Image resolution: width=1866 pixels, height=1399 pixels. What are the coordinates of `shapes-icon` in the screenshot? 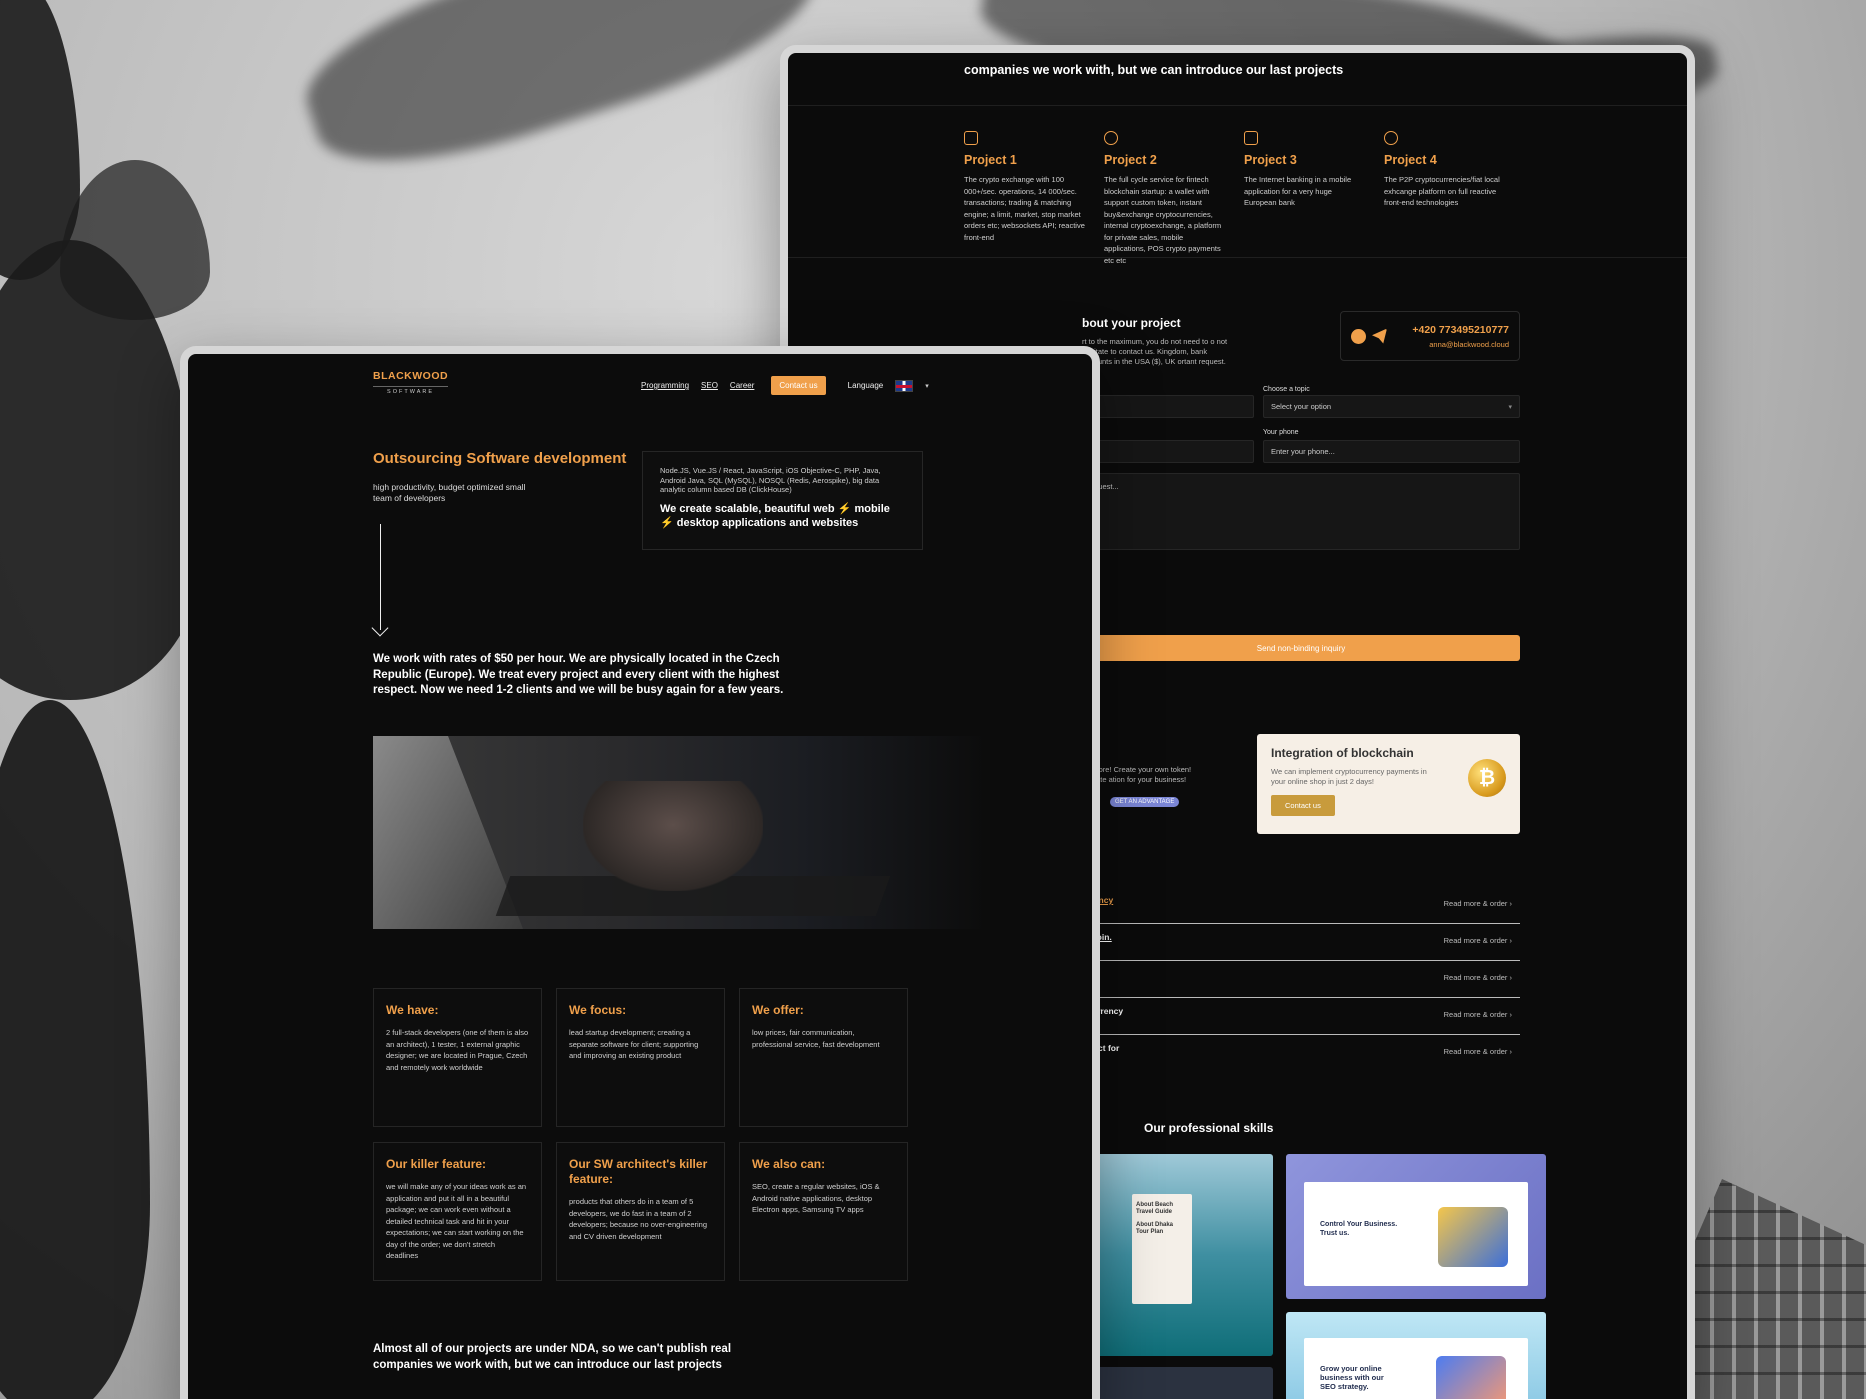 It's located at (971, 138).